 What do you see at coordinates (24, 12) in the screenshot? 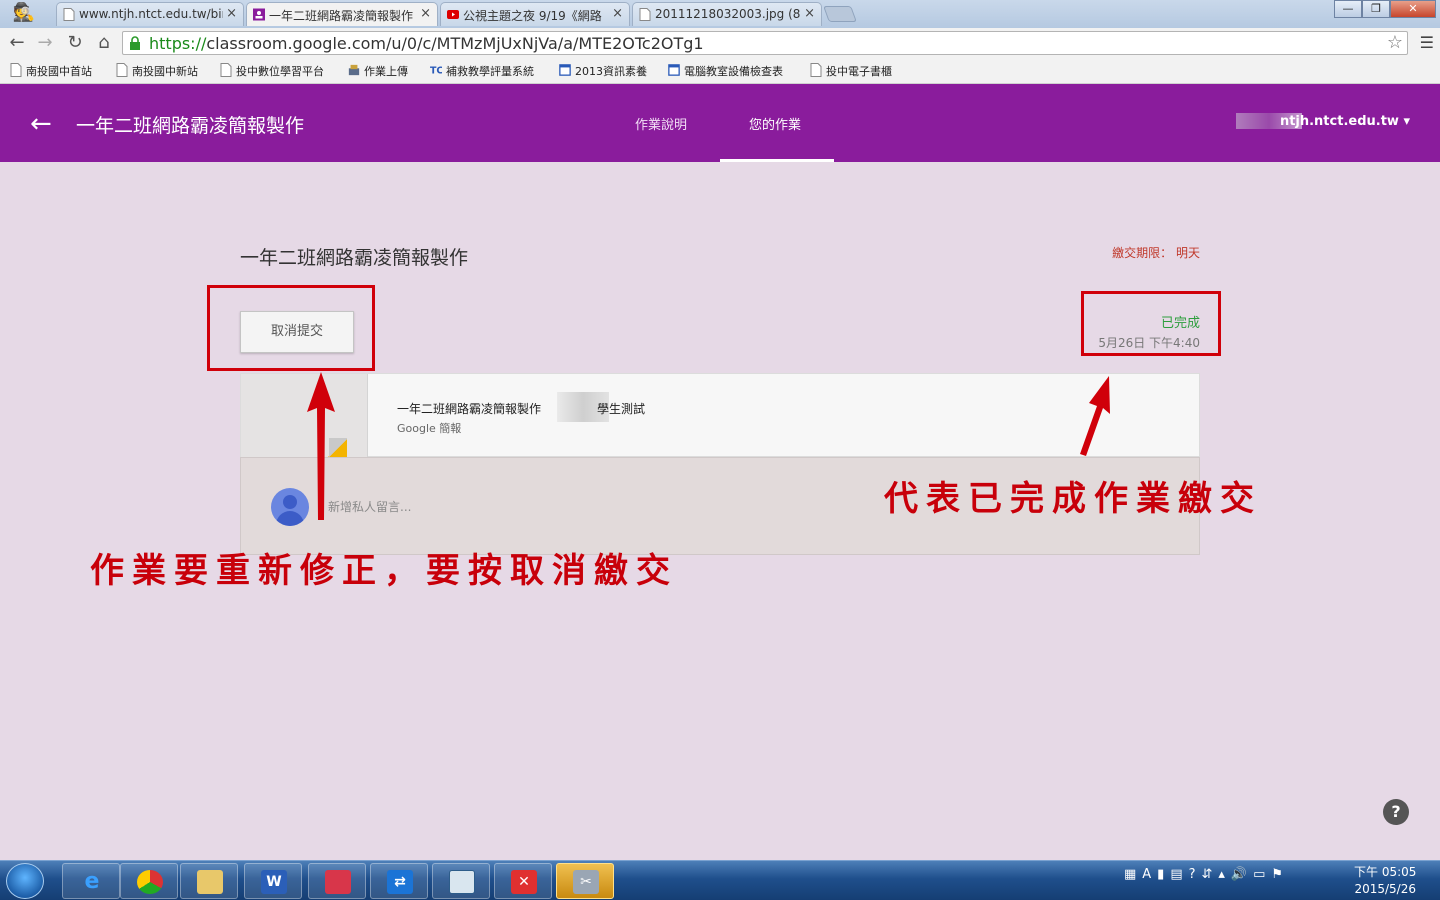
I see `incognito-icon: 🕵` at bounding box center [24, 12].